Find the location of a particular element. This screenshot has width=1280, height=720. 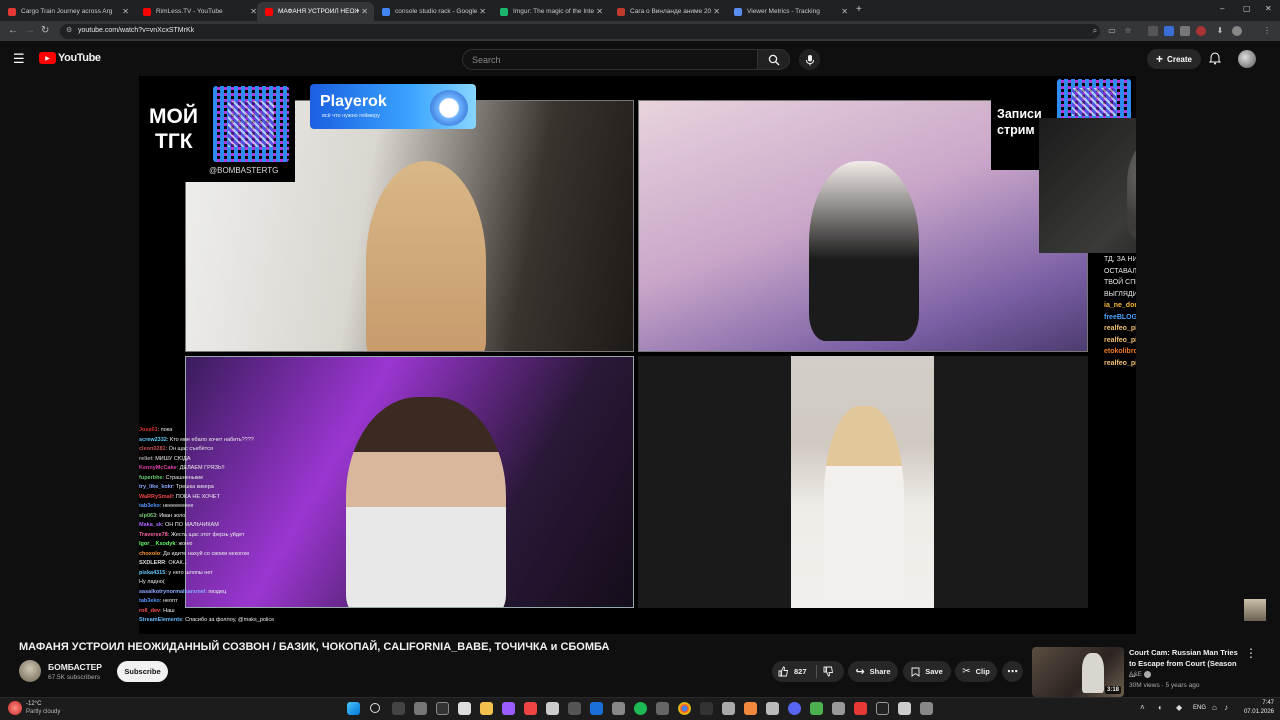

chat-message-text: Кто мне ебало хочет набить???? is located at coordinates (211, 439).